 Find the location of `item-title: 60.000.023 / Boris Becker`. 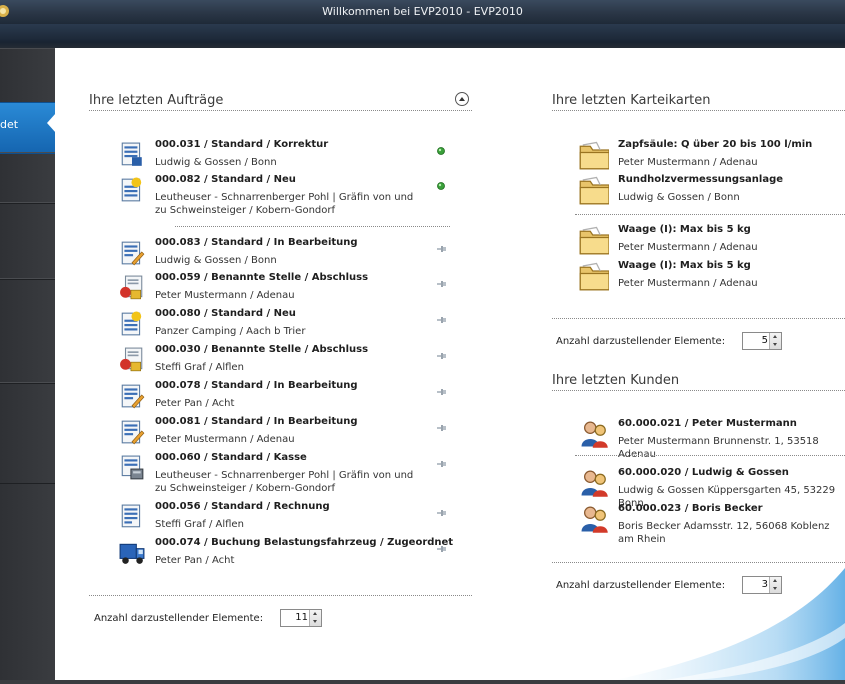

item-title: 60.000.023 / Boris Becker is located at coordinates (690, 508).